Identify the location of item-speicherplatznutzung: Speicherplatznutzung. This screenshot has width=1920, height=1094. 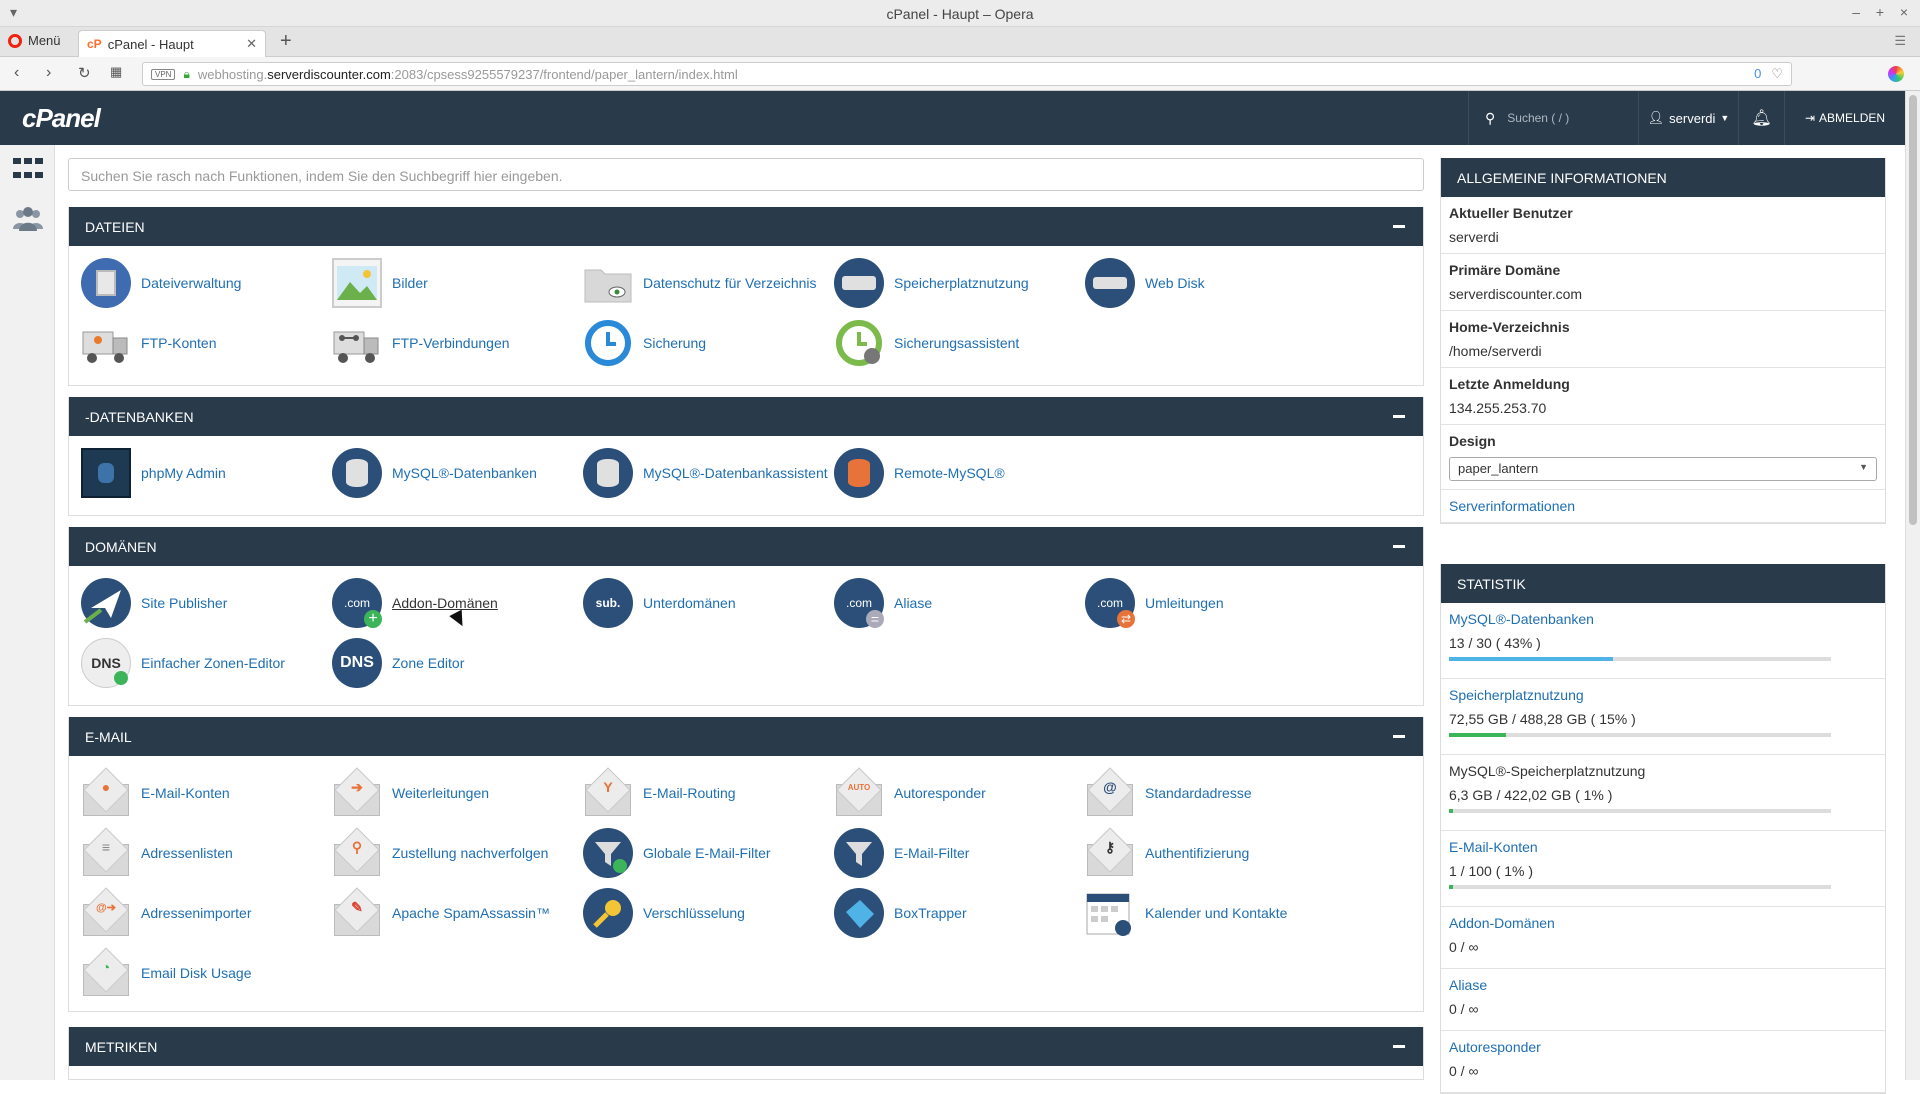
(959, 283).